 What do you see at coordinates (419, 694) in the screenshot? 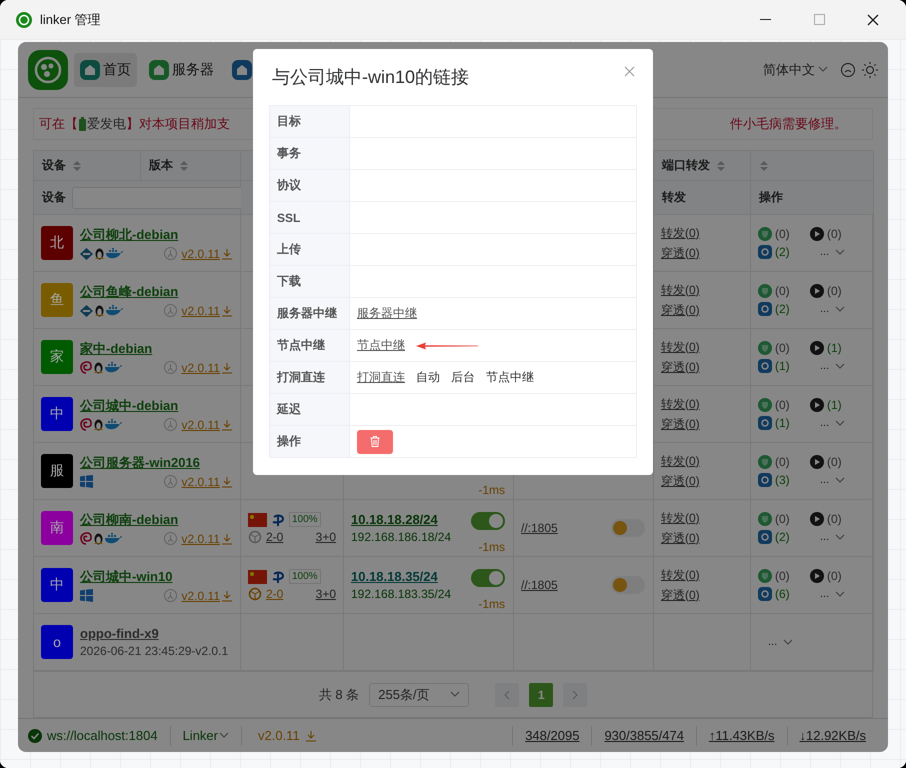
I see `page-size-select: 255条/页` at bounding box center [419, 694].